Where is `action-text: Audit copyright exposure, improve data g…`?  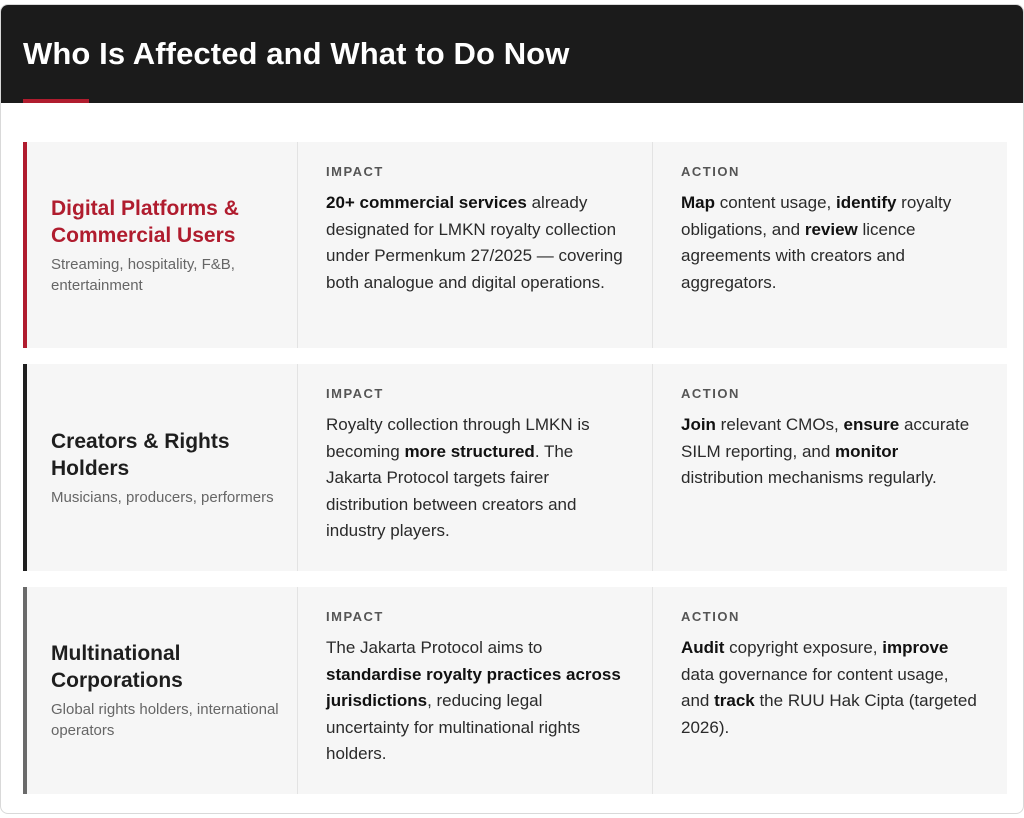 action-text: Audit copyright exposure, improve data g… is located at coordinates (830, 688).